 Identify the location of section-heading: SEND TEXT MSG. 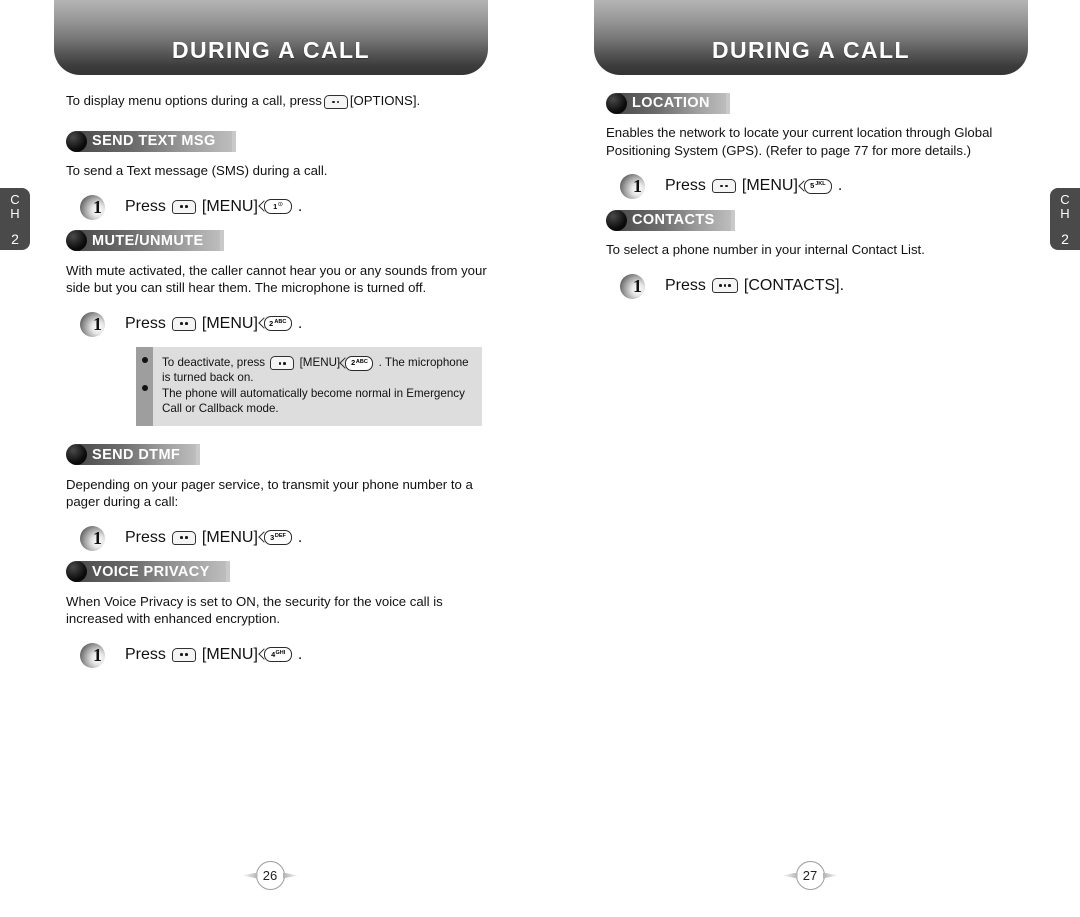
(281, 141).